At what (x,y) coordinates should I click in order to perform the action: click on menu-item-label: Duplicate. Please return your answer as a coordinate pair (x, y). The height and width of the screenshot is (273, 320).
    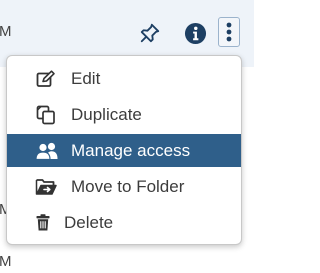
    Looking at the image, I should click on (106, 114).